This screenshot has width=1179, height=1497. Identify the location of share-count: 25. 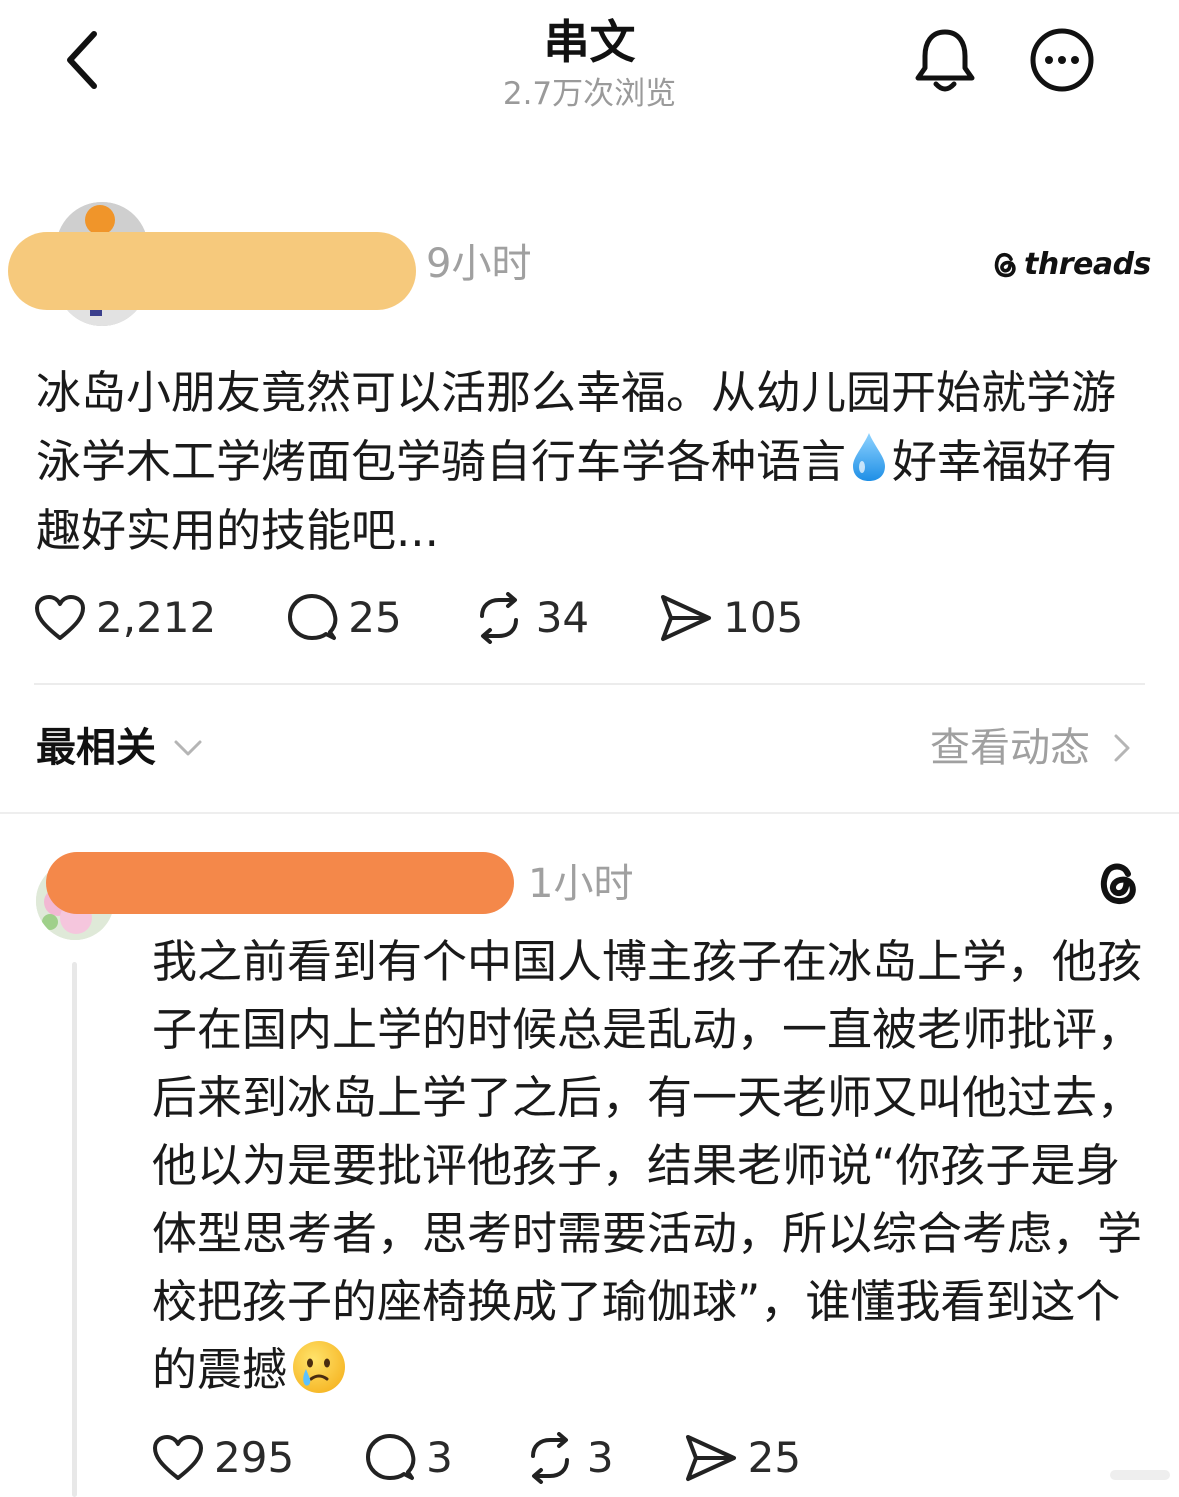
(774, 1457).